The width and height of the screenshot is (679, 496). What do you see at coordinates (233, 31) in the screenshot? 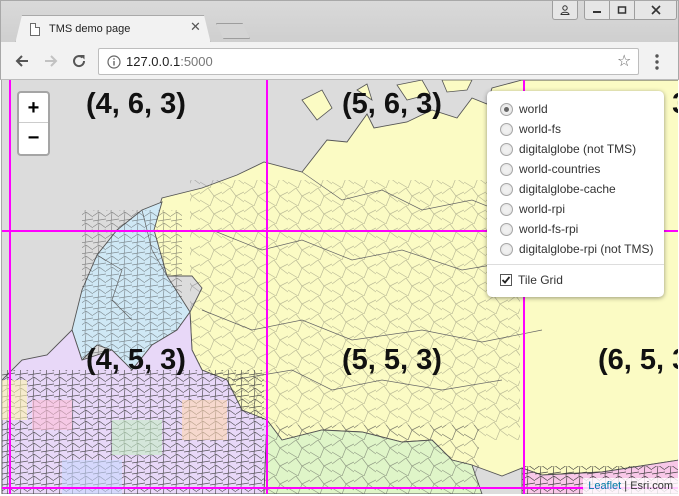
I see `new-tab-button` at bounding box center [233, 31].